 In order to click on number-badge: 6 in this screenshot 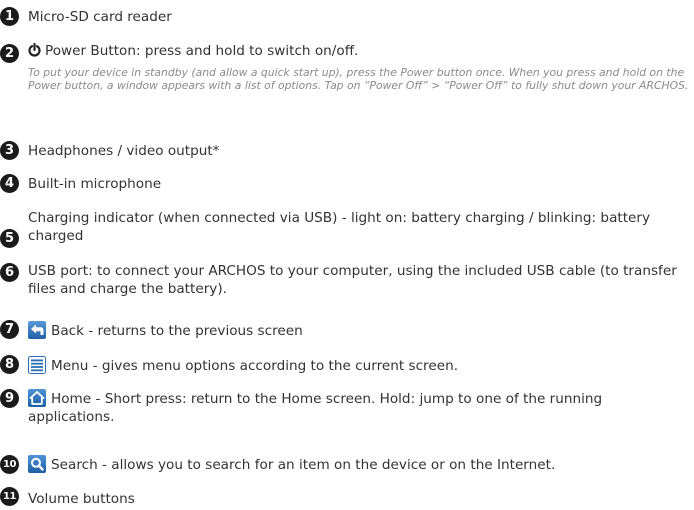, I will do `click(9, 272)`.